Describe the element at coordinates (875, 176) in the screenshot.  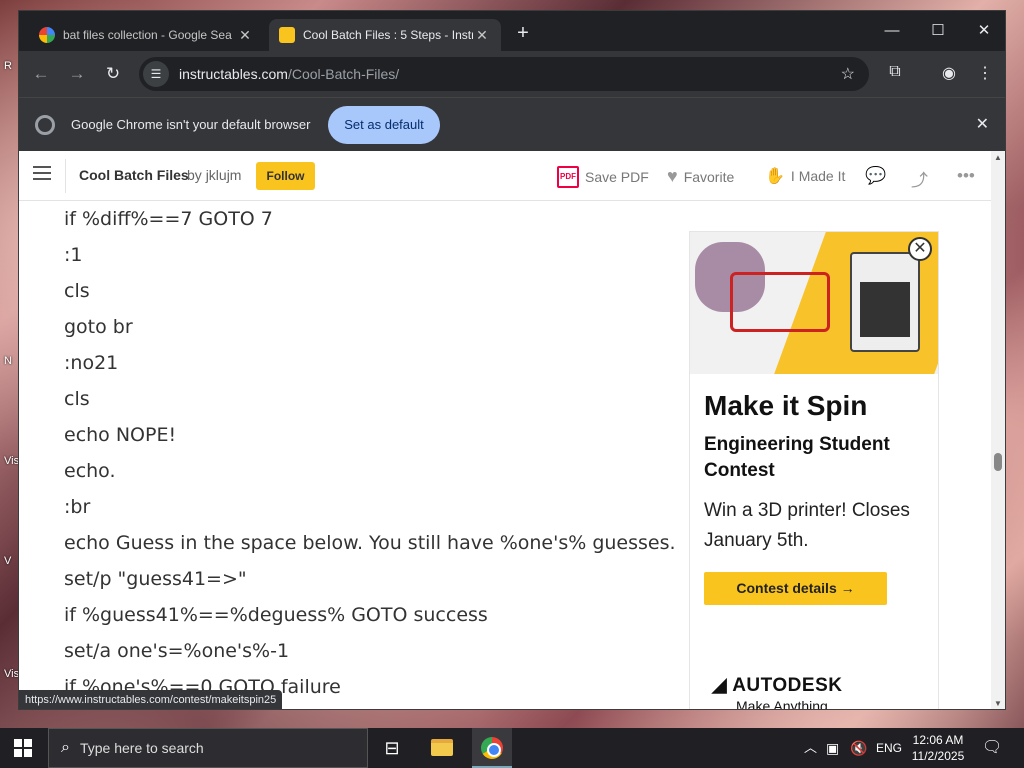
I see `comments-icon: 💬` at that location.